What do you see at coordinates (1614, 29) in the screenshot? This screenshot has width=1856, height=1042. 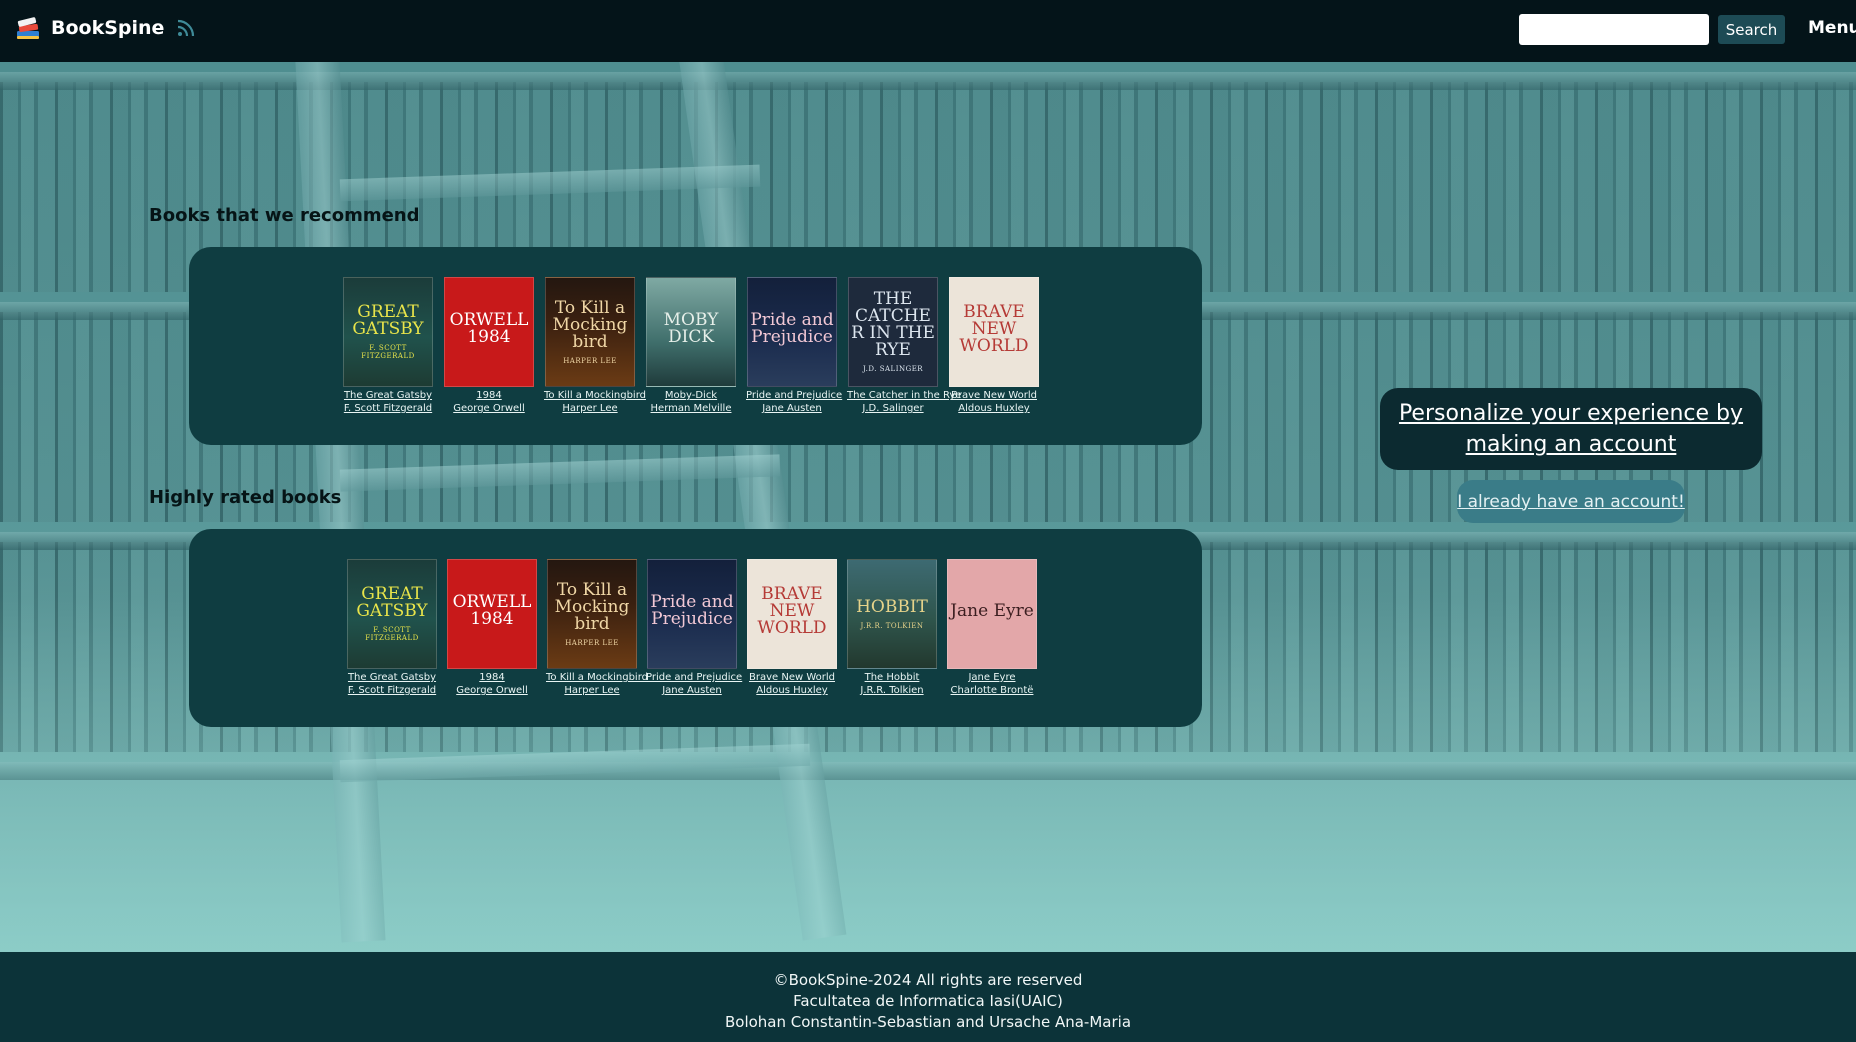 I see `search-input` at bounding box center [1614, 29].